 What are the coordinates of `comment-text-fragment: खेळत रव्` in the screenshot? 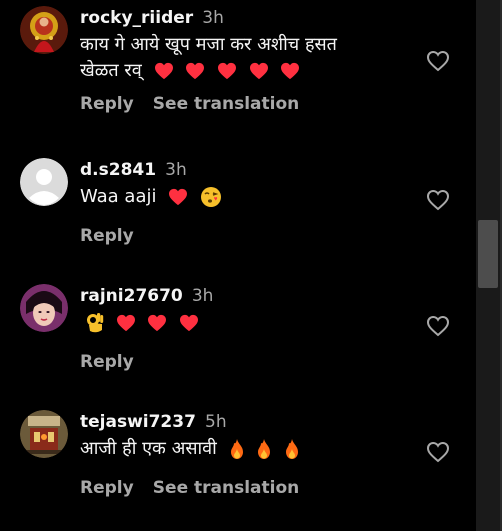 It's located at (111, 70).